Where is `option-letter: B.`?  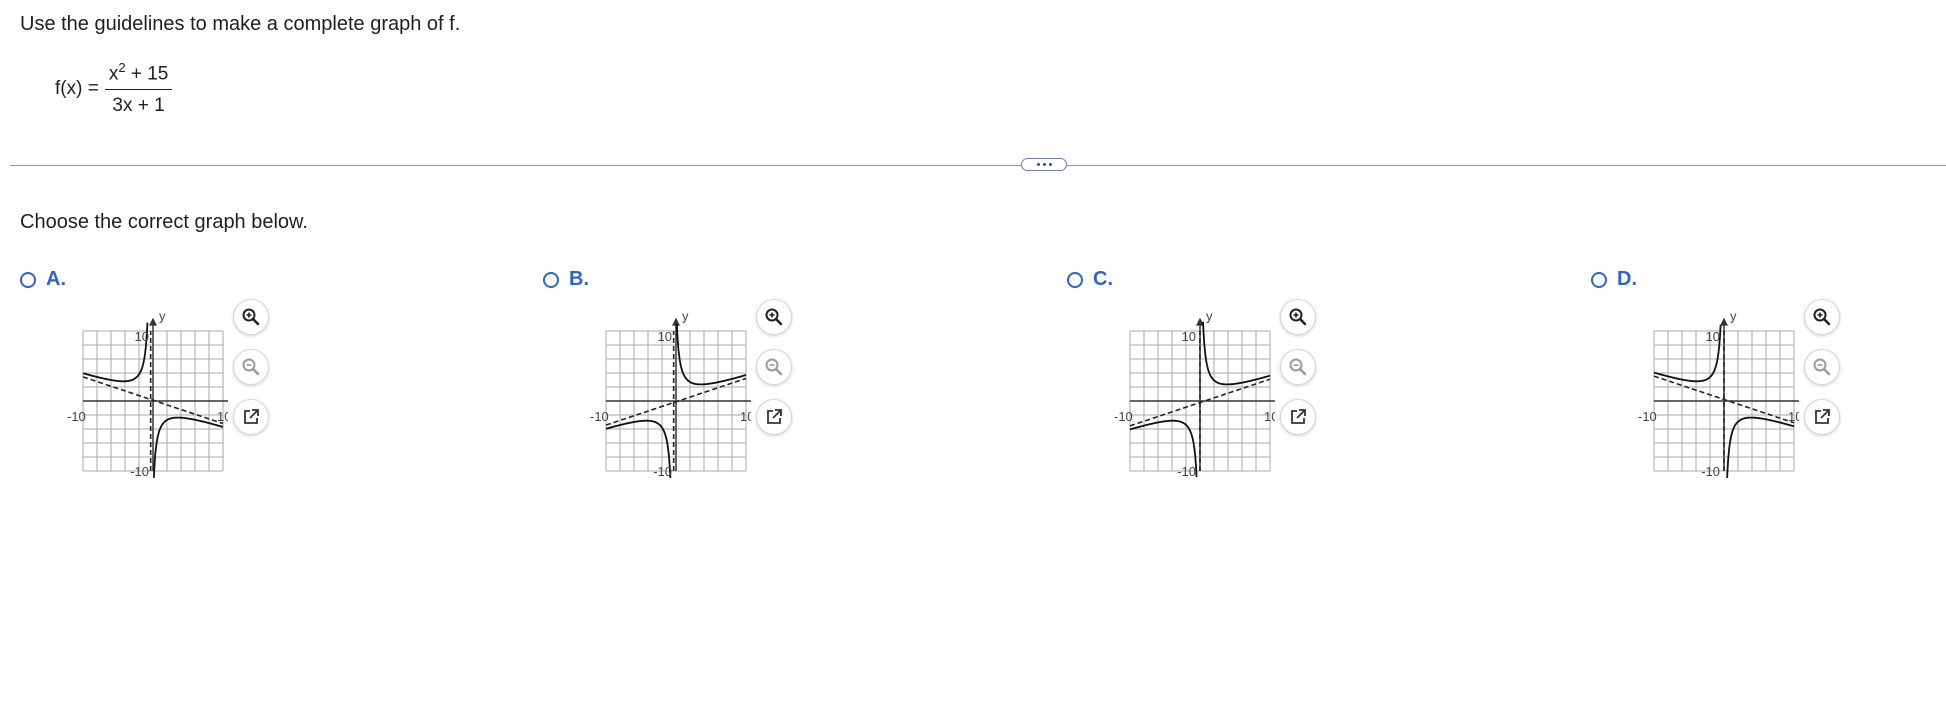 option-letter: B. is located at coordinates (579, 279).